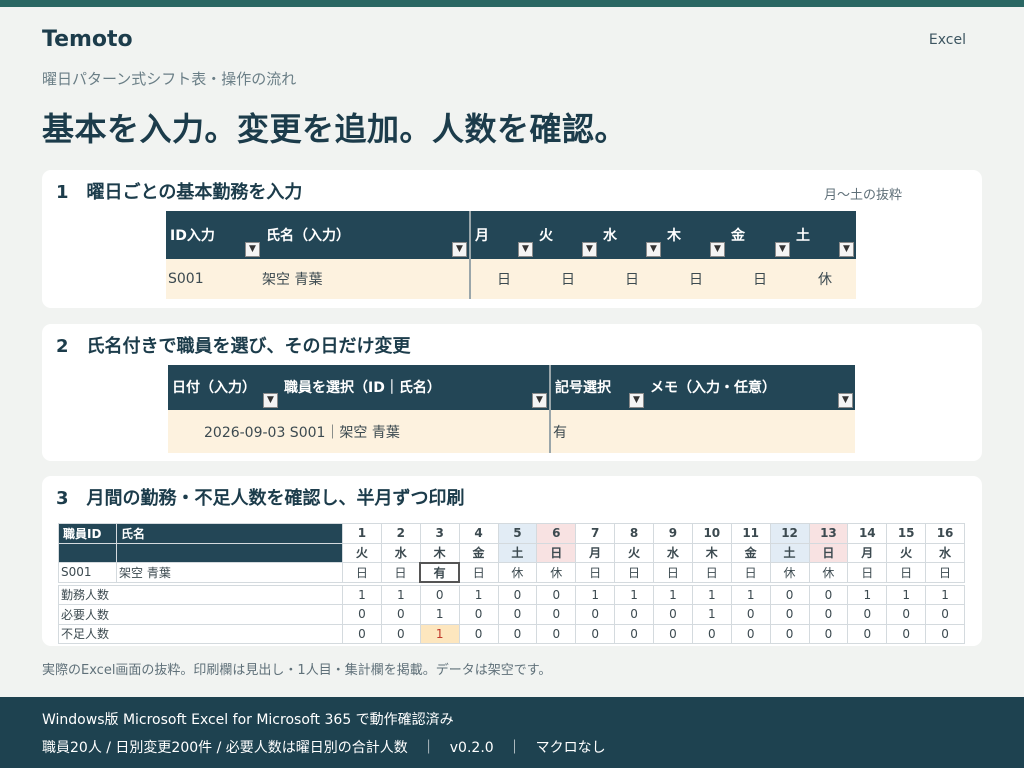 The width and height of the screenshot is (1024, 768). Describe the element at coordinates (674, 236) in the screenshot. I see `header-label: 木` at that location.